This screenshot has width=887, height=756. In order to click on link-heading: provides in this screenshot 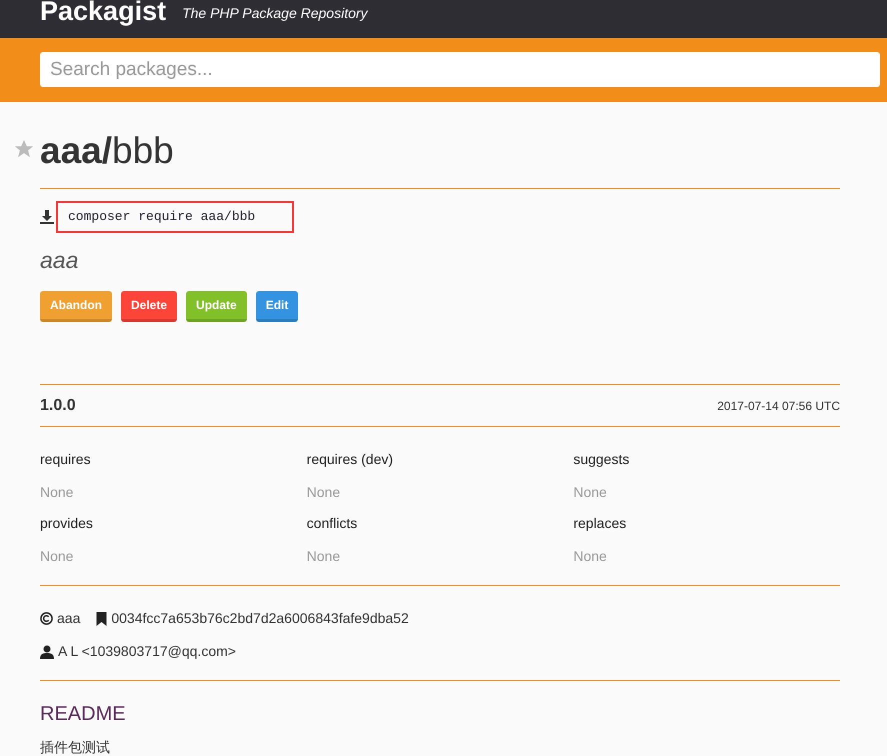, I will do `click(66, 523)`.